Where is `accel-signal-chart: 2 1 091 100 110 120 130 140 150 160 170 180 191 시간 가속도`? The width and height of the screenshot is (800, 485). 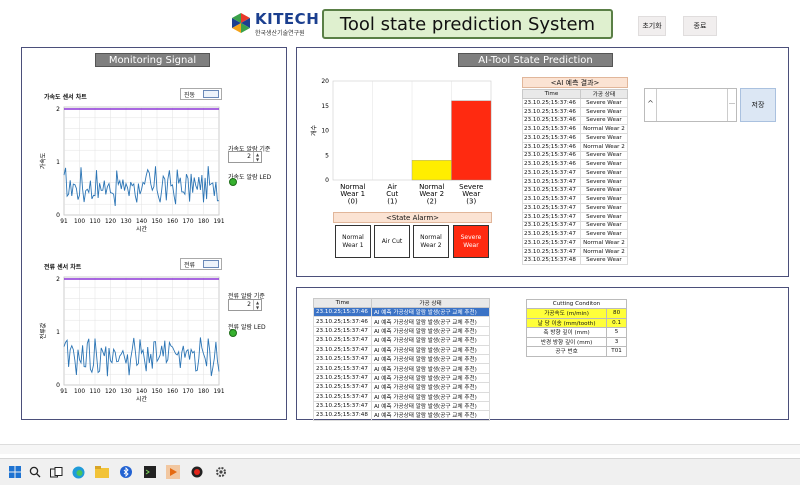
accel-signal-chart: 2 1 091 100 110 120 130 140 150 160 170 180 191 시간 가속도 is located at coordinates (132, 169).